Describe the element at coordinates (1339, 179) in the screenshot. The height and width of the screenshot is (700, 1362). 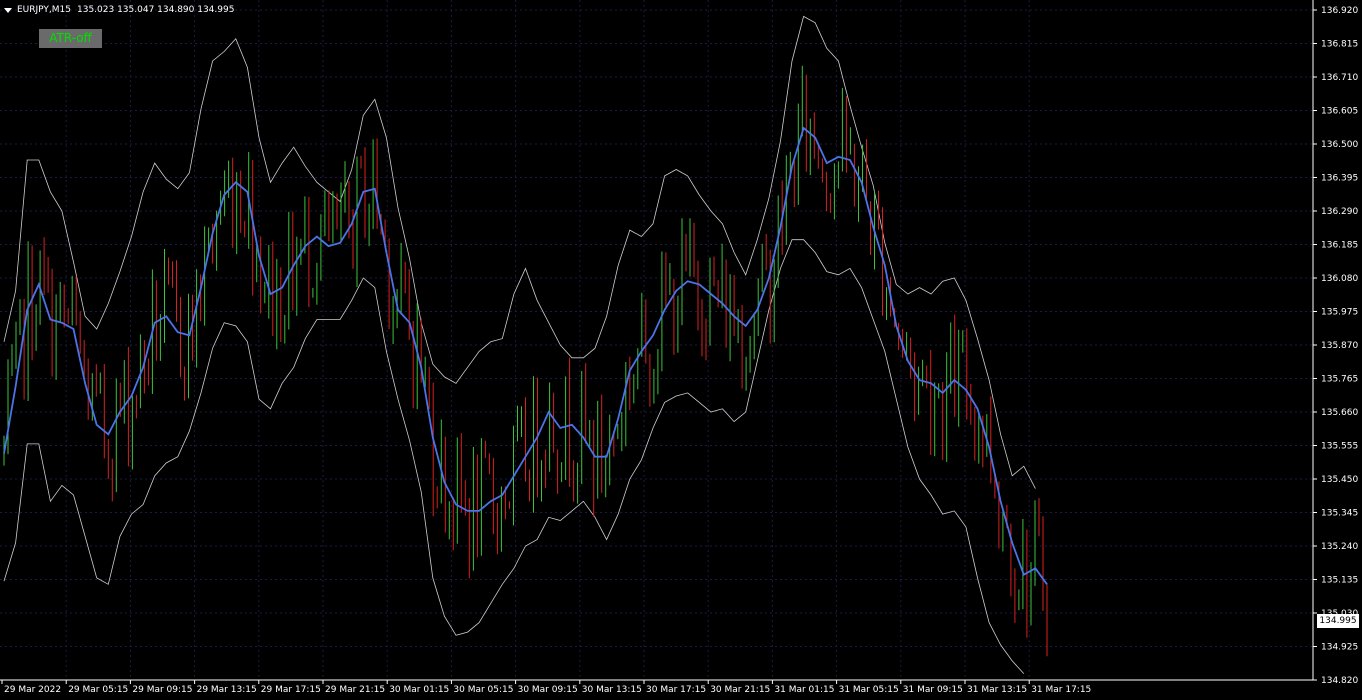
I see `y-tick-label: 136.395` at that location.